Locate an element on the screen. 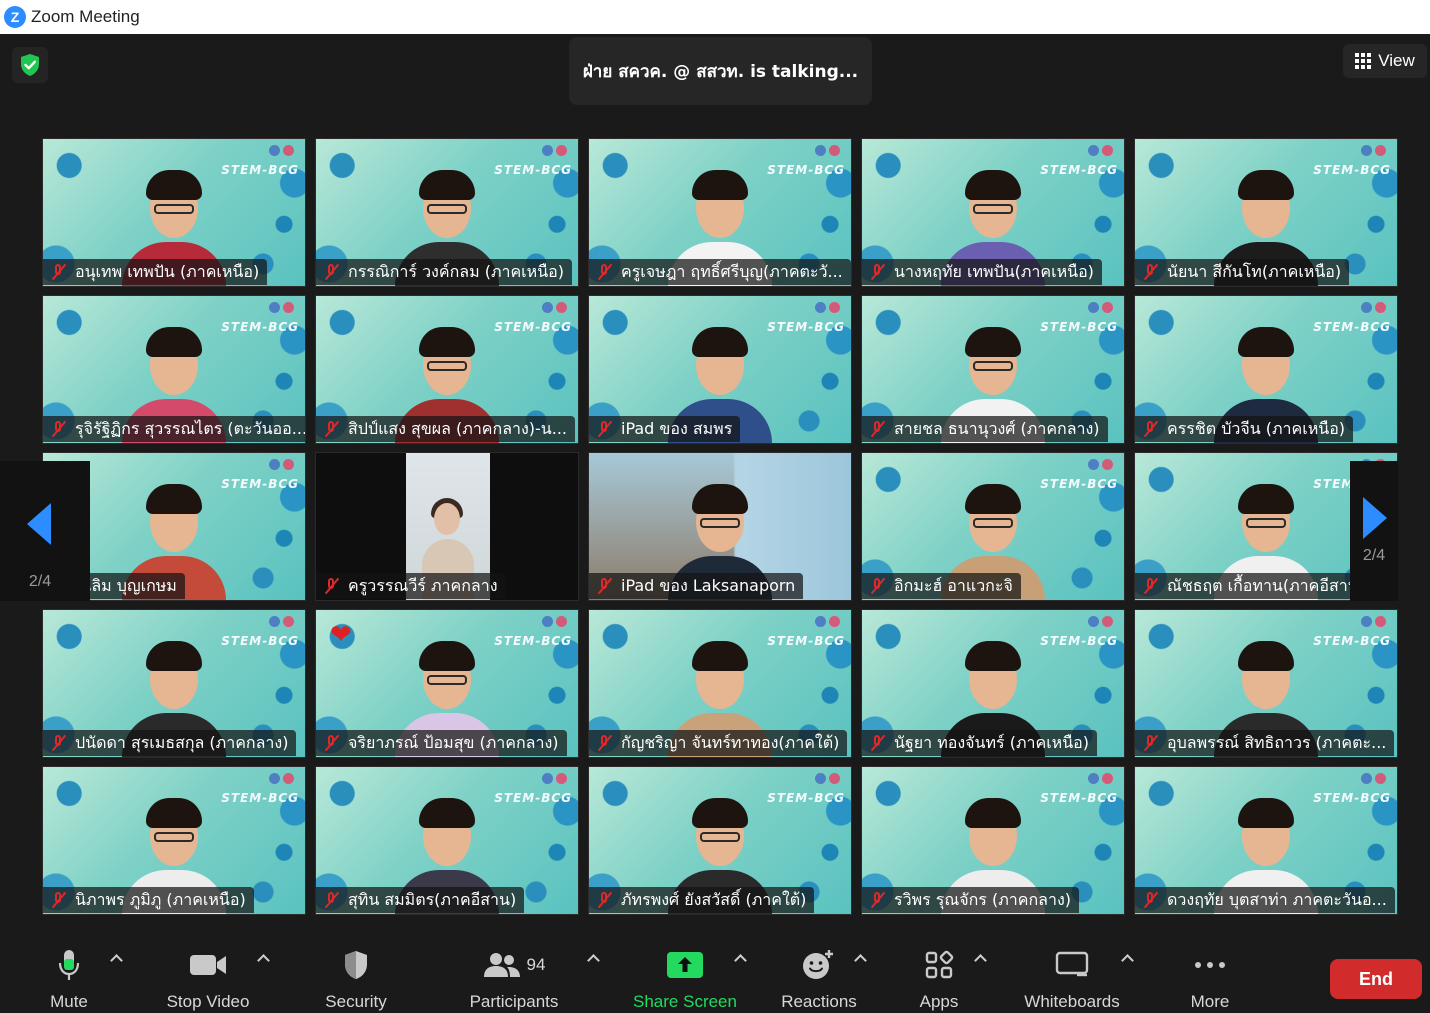 The height and width of the screenshot is (1013, 1430). arrow-right-icon is located at coordinates (1375, 518).